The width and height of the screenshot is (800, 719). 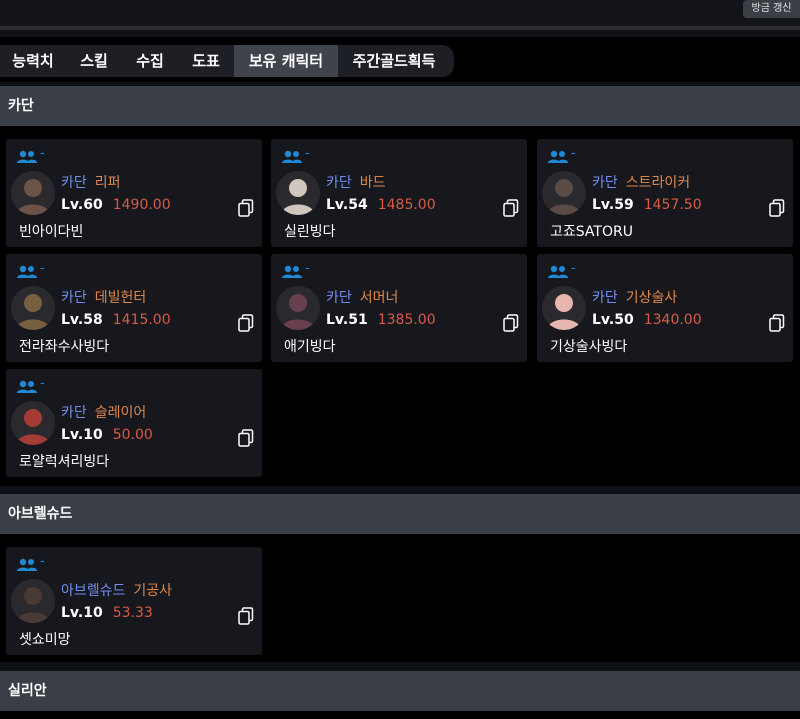 What do you see at coordinates (150, 61) in the screenshot?
I see `tab-collection: 수집` at bounding box center [150, 61].